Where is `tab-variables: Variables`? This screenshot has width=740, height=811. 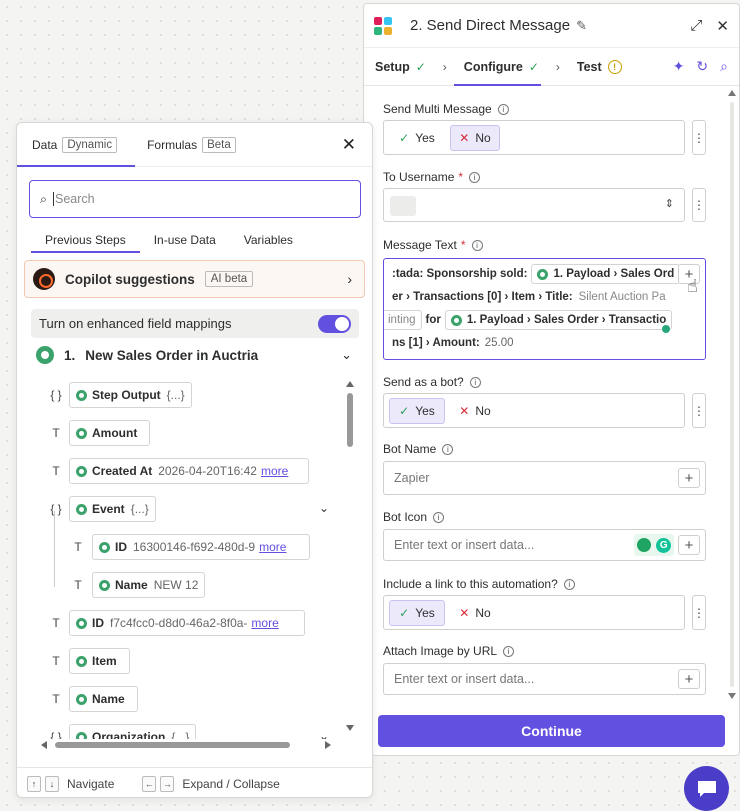
tab-variables: Variables is located at coordinates (268, 240).